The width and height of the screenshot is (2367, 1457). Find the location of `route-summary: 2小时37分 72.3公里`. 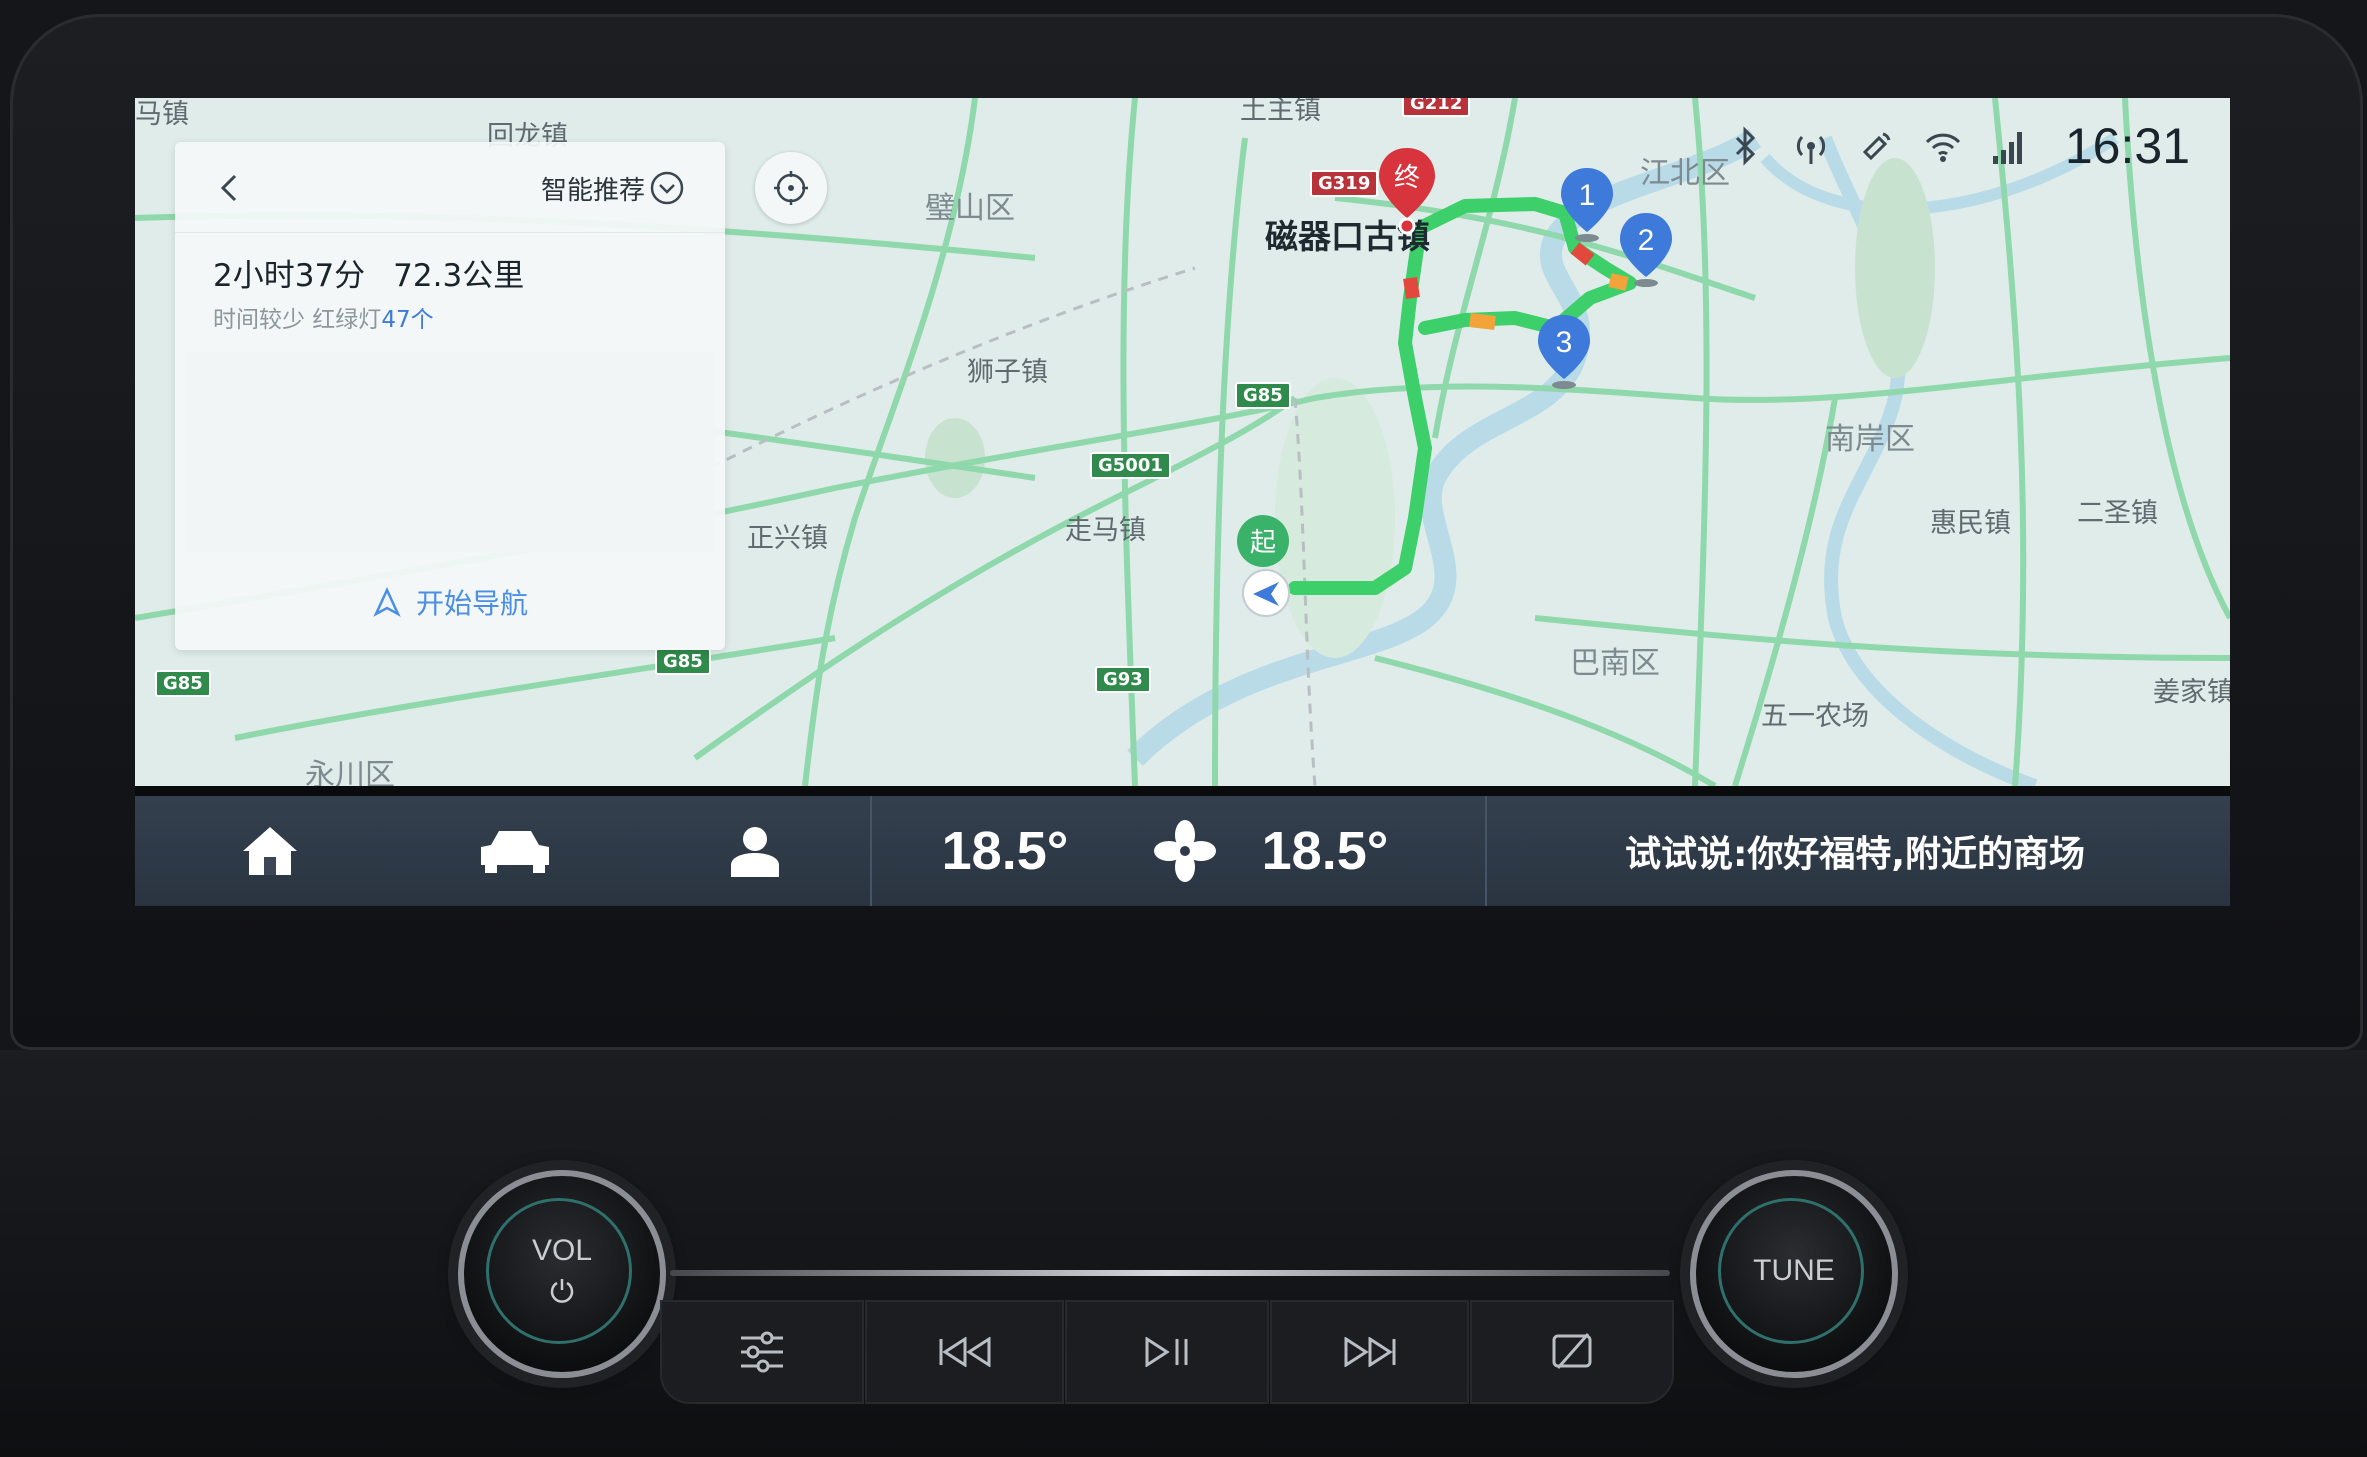

route-summary: 2小时37分 72.3公里 is located at coordinates (368, 272).